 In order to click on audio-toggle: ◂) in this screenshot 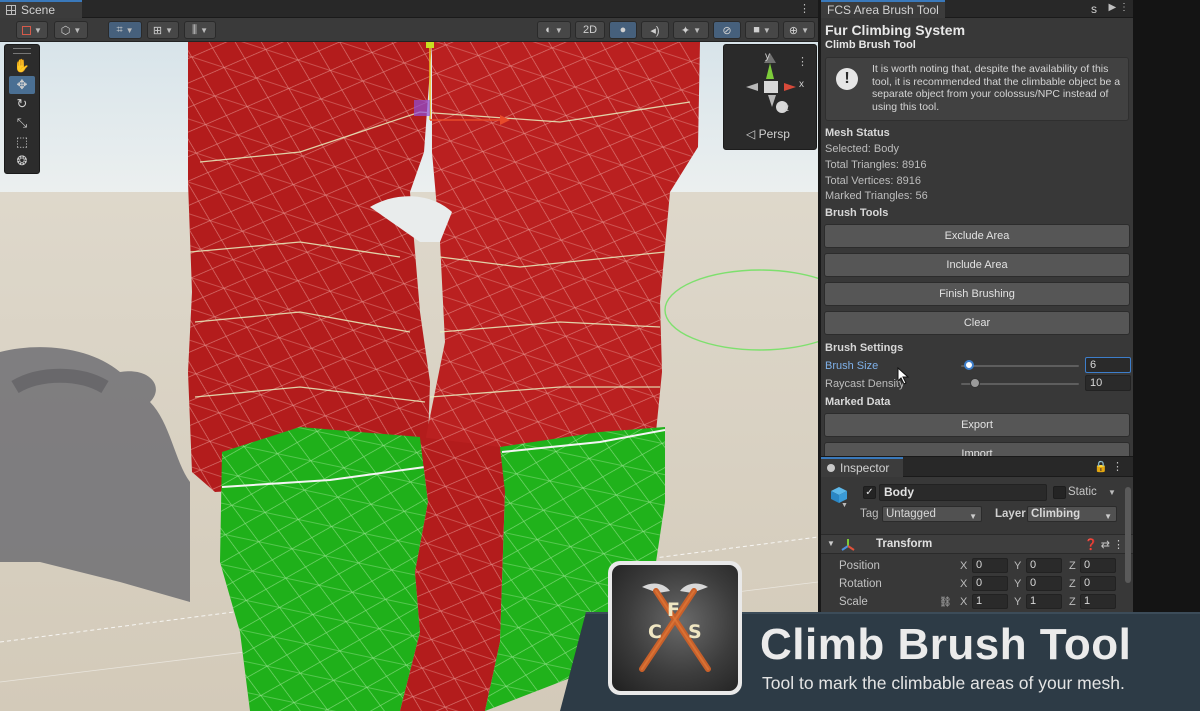, I will do `click(655, 30)`.